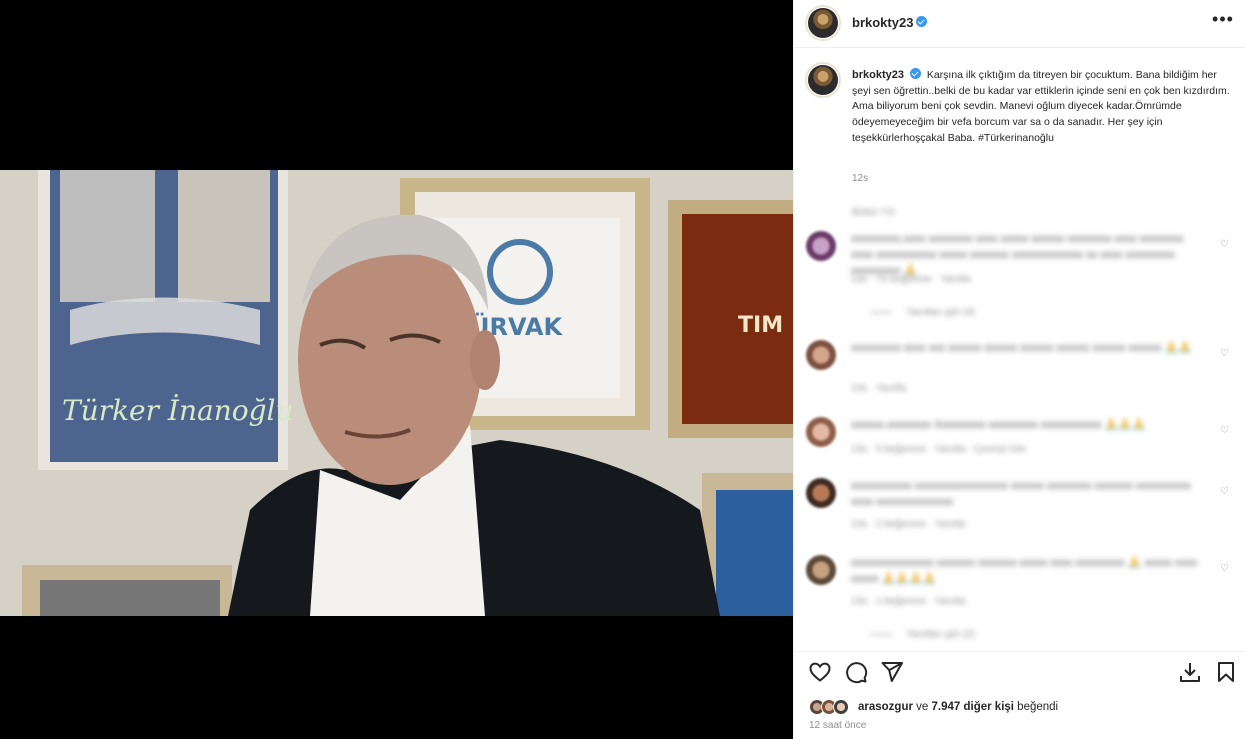 The height and width of the screenshot is (739, 1245). I want to click on header-avatar, so click(823, 23).